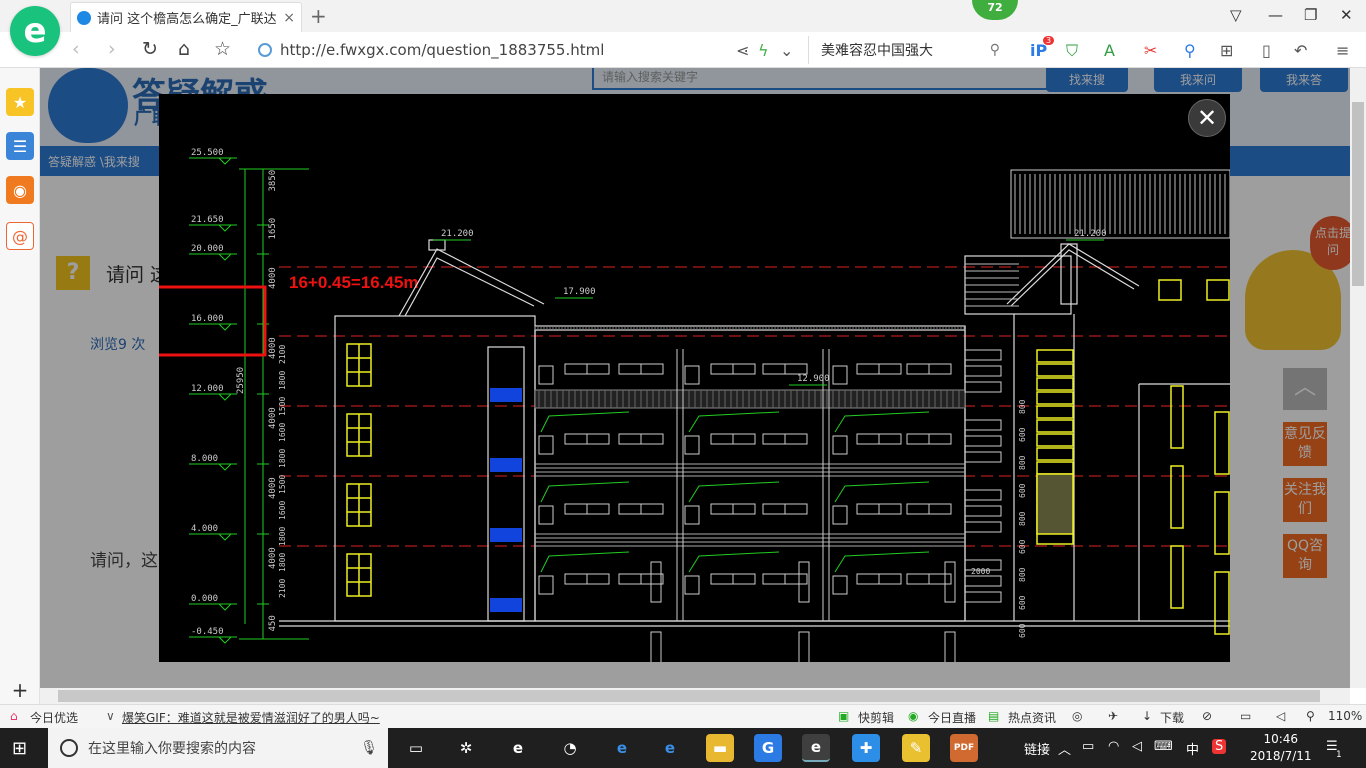  Describe the element at coordinates (186, 17) in the screenshot. I see `browser-tab: 请问 这个檐高怎么确定_广联达服务 ×` at that location.